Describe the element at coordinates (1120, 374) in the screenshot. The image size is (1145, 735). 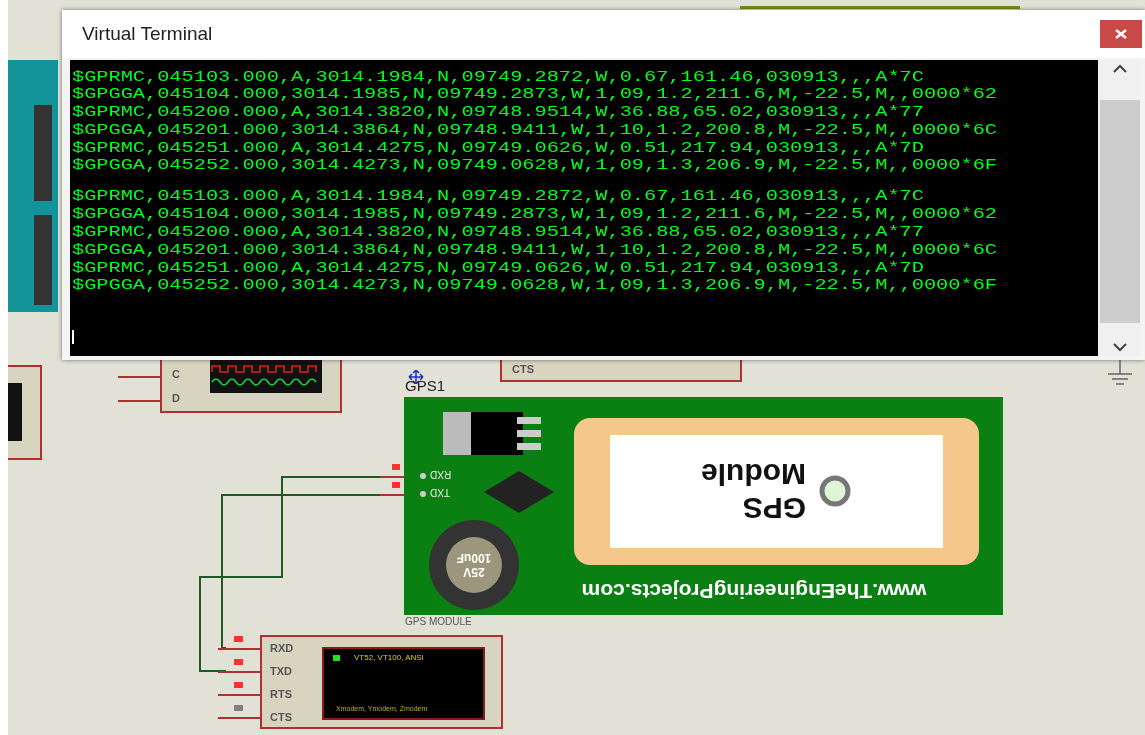
I see `ground-icon` at that location.